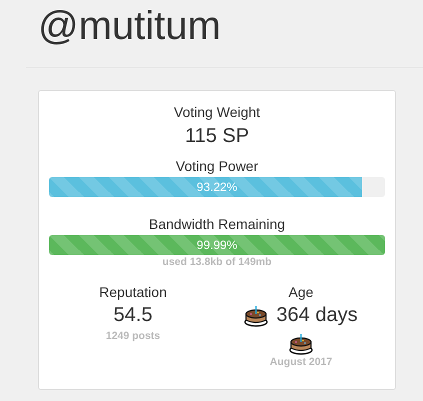 Image resolution: width=423 pixels, height=401 pixels. I want to click on meter-label: Bandwidth Remaining, so click(217, 224).